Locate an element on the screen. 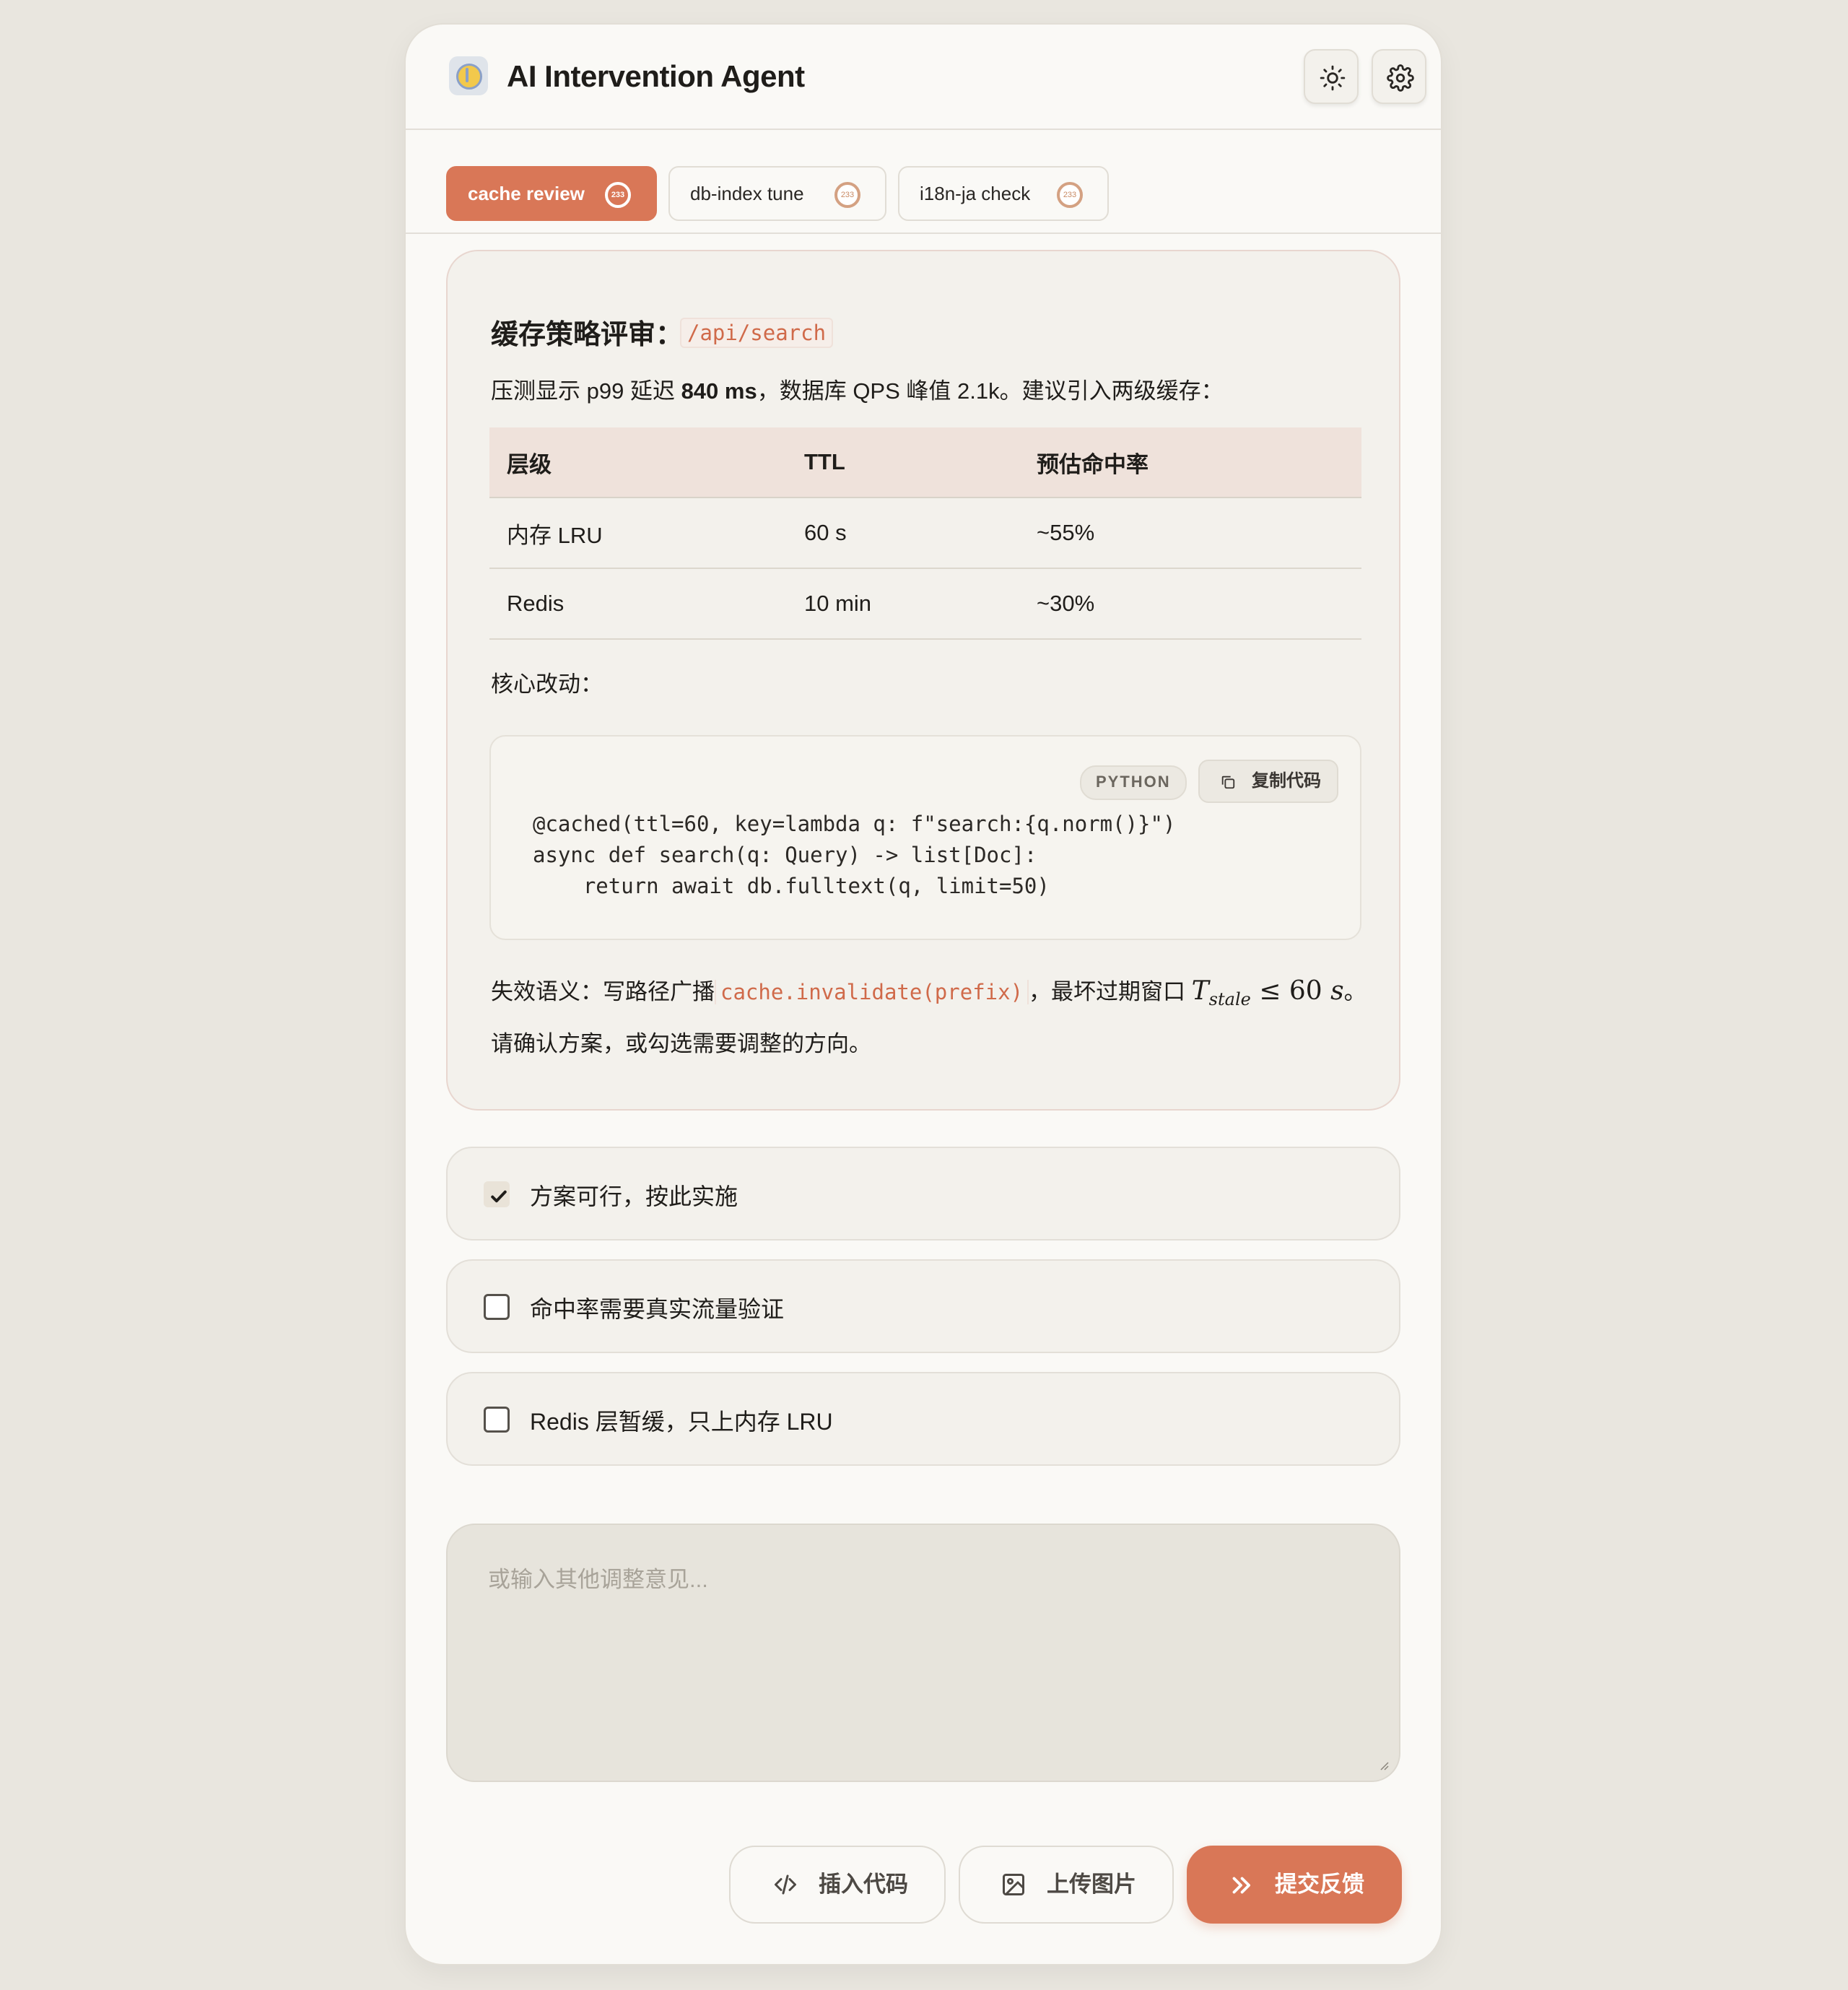  insert-code-button: 插入代码 is located at coordinates (837, 1885).